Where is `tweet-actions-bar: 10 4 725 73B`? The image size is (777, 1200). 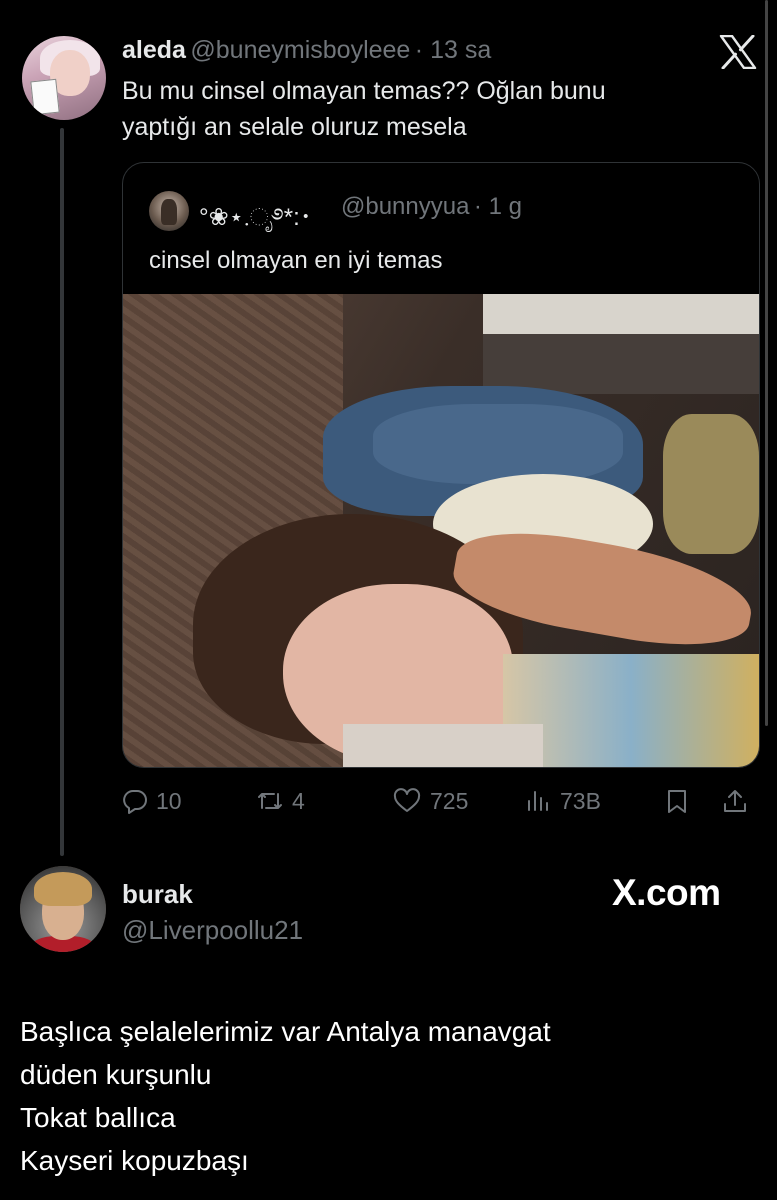
tweet-actions-bar: 10 4 725 73B is located at coordinates (442, 801).